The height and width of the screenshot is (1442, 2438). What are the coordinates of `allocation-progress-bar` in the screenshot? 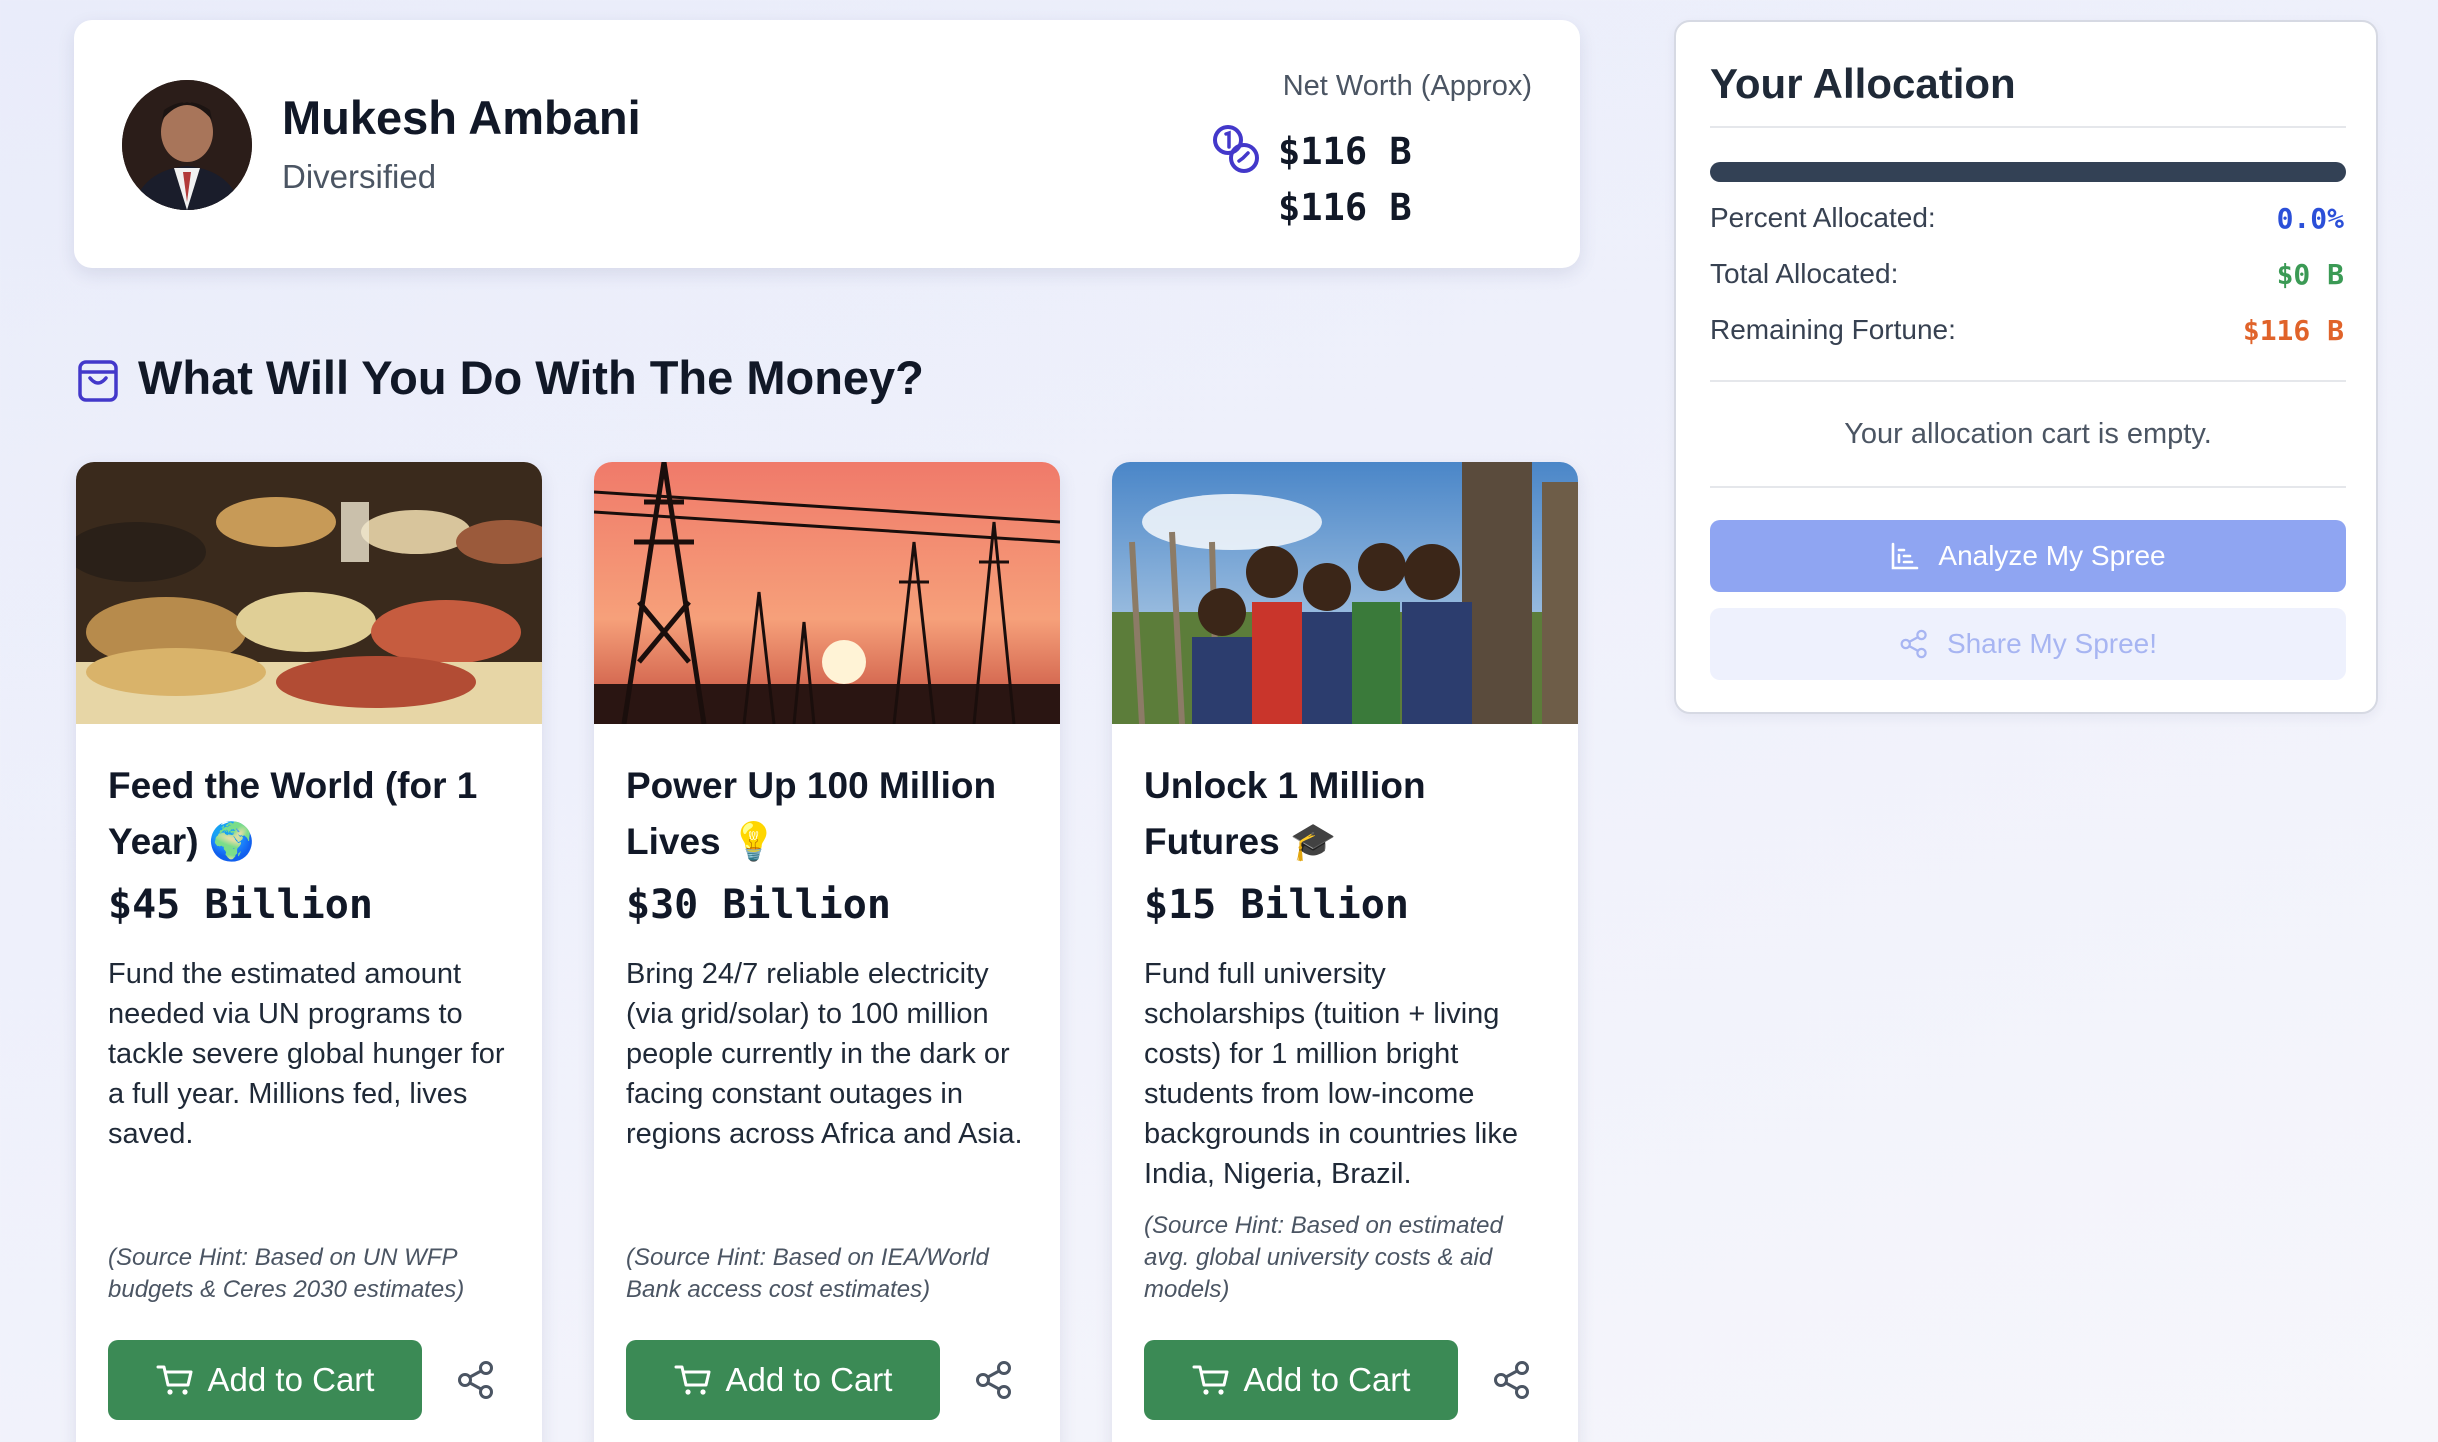 It's located at (2028, 172).